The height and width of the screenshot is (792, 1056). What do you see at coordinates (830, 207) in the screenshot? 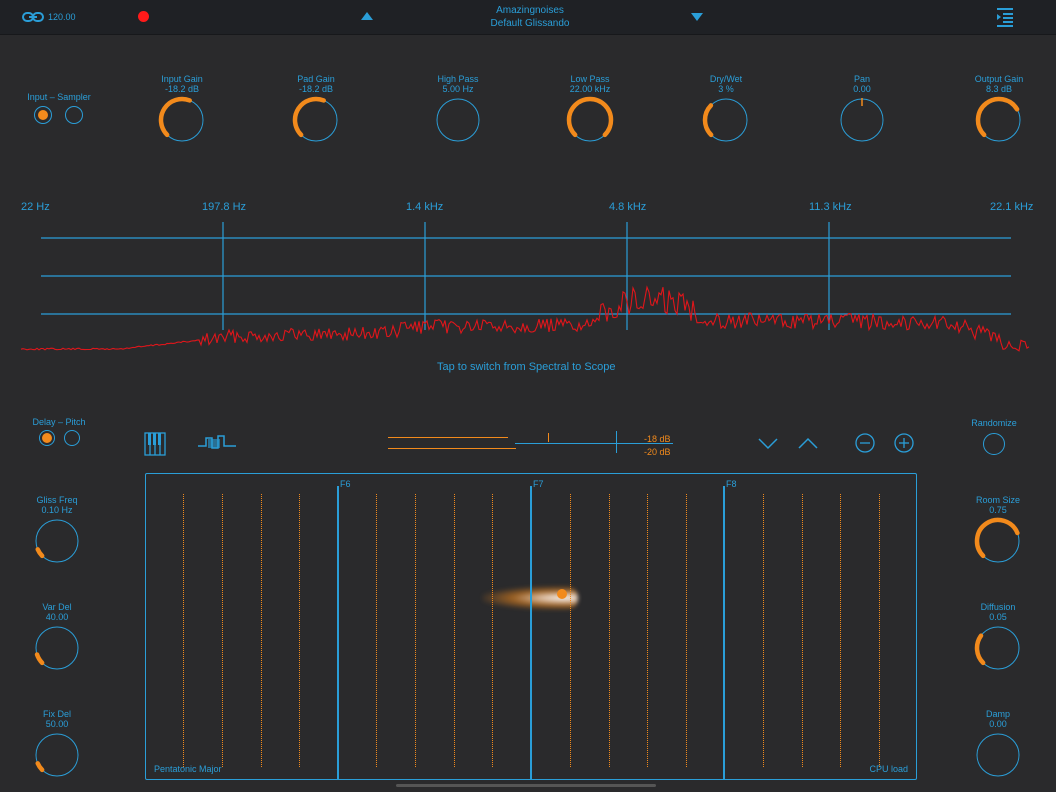
I see `freq-label: 11.3 kHz` at bounding box center [830, 207].